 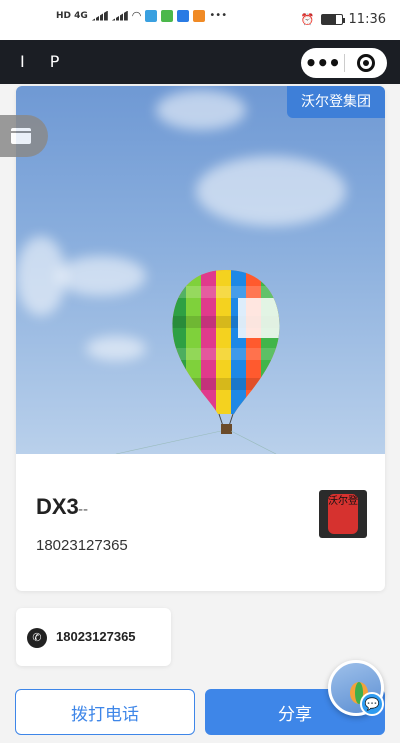 I want to click on phone-chip-number: 18023127365, so click(x=96, y=636).